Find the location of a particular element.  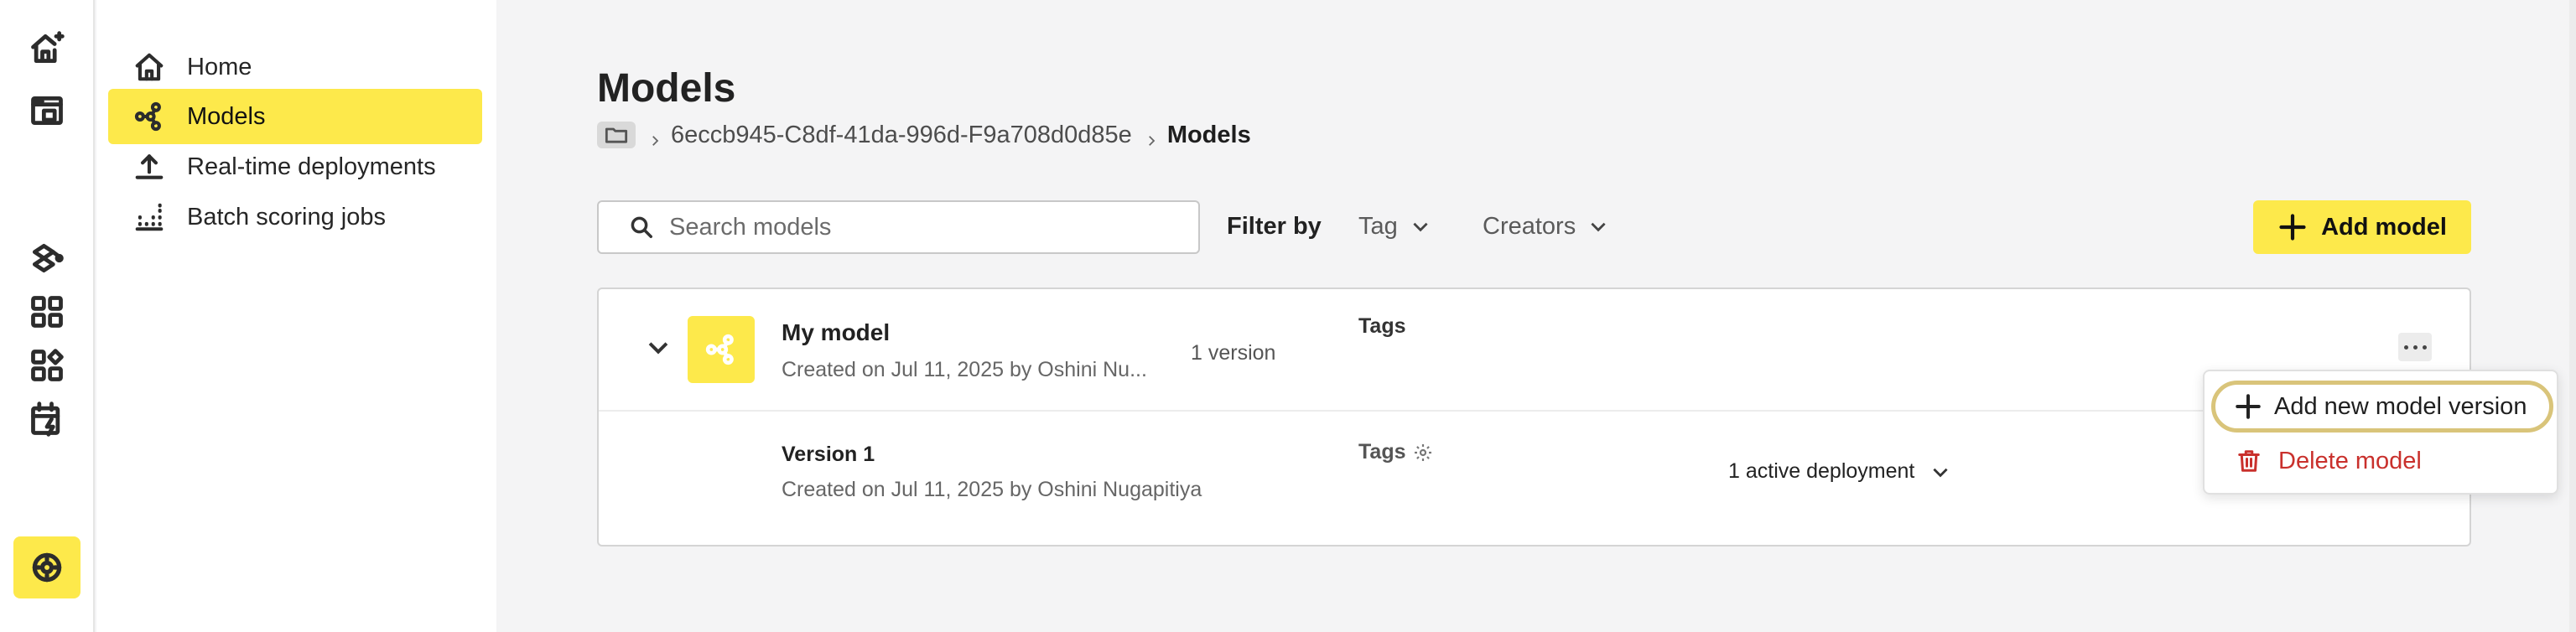

add-model-label: Add model is located at coordinates (2384, 227).